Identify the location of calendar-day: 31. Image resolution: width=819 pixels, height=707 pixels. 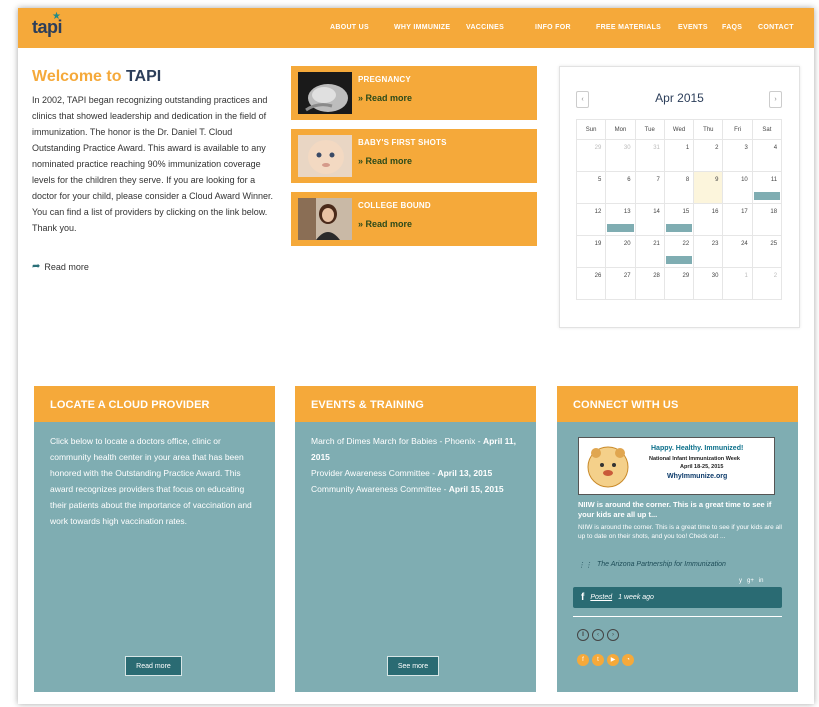
(649, 155).